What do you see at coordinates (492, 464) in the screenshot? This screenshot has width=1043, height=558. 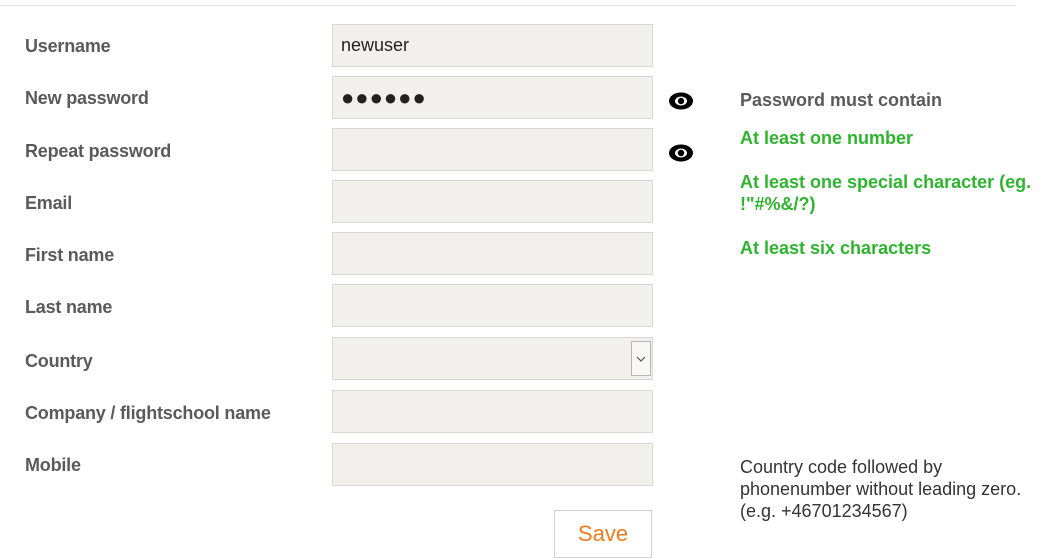 I see `mobile-input` at bounding box center [492, 464].